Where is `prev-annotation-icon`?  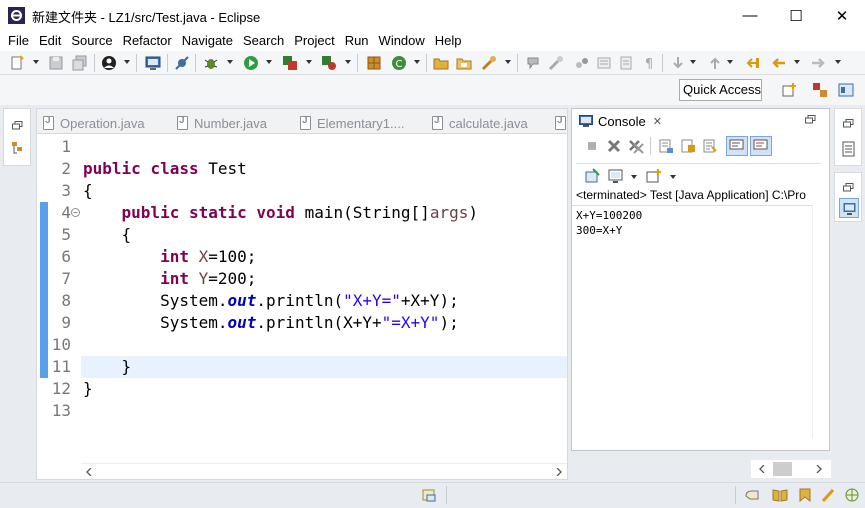
prev-annotation-icon is located at coordinates (715, 63).